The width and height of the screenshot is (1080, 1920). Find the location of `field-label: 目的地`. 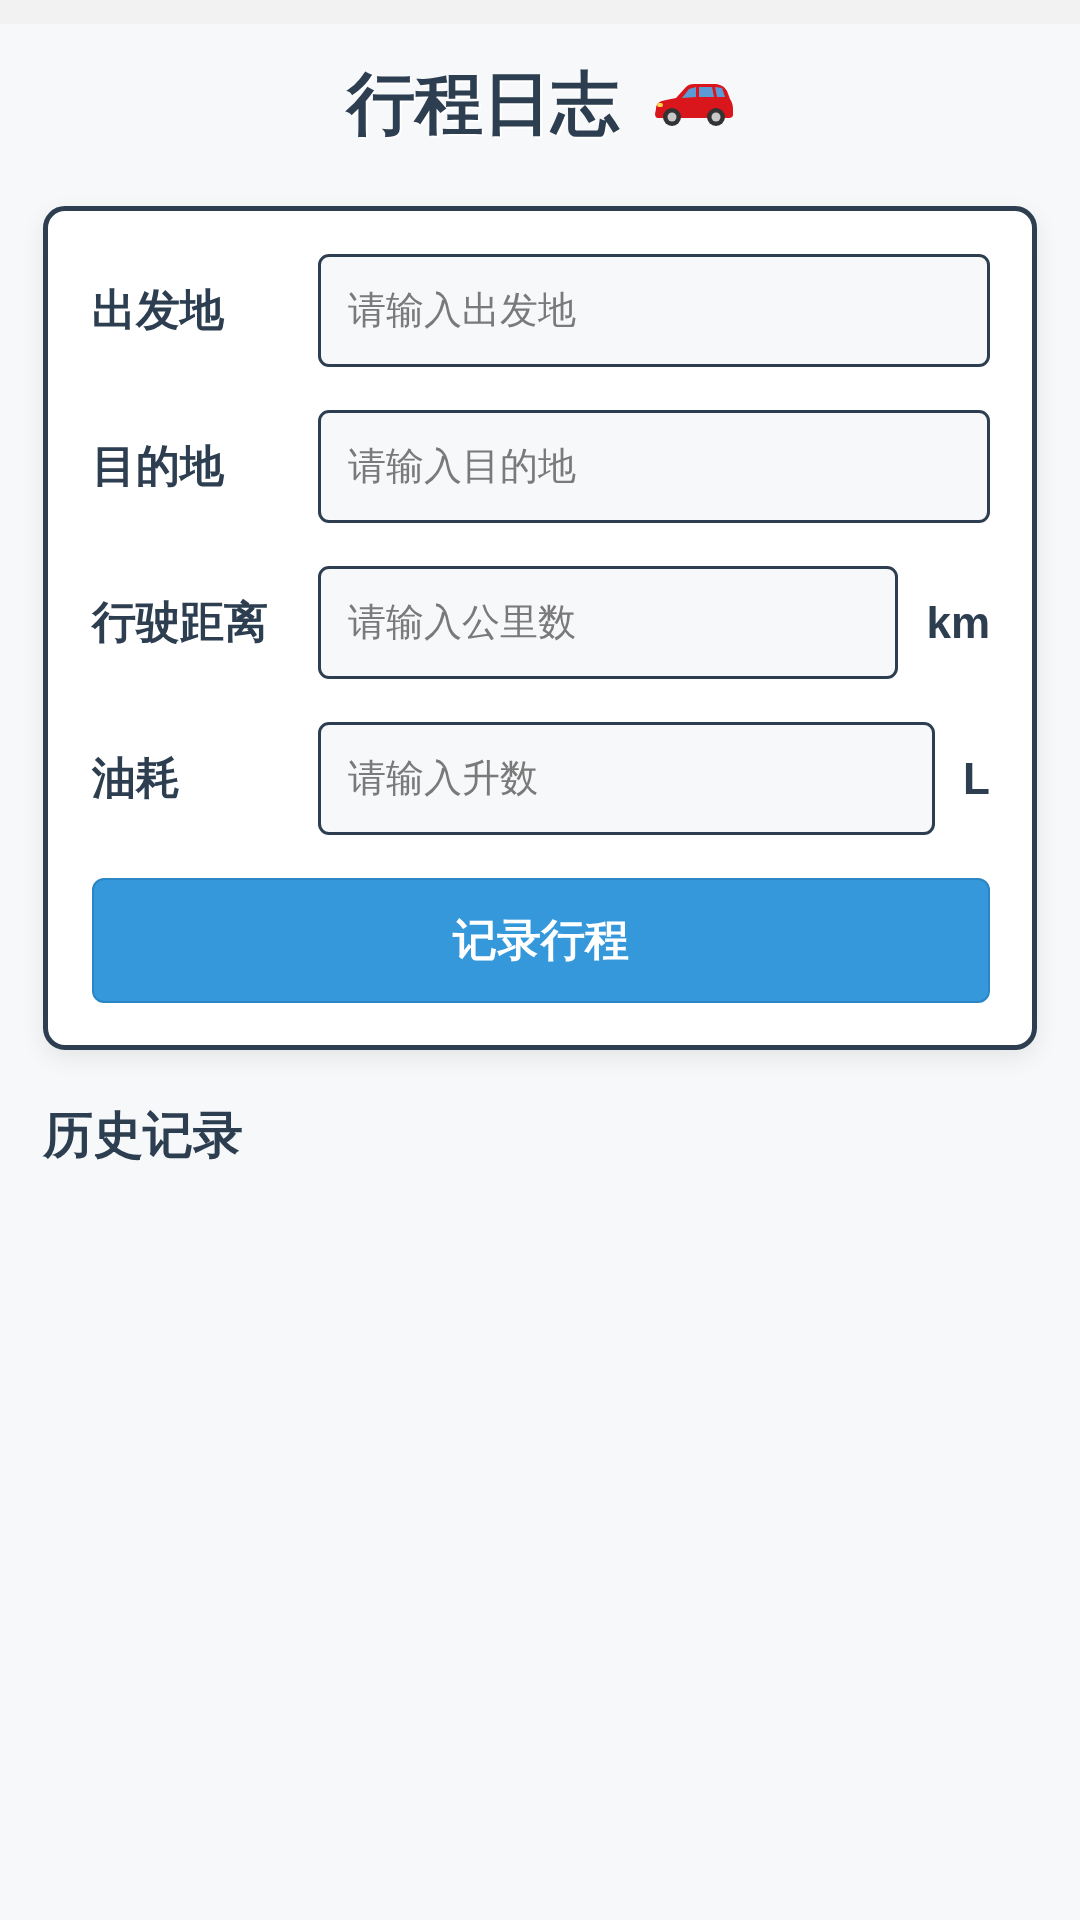

field-label: 目的地 is located at coordinates (158, 466).